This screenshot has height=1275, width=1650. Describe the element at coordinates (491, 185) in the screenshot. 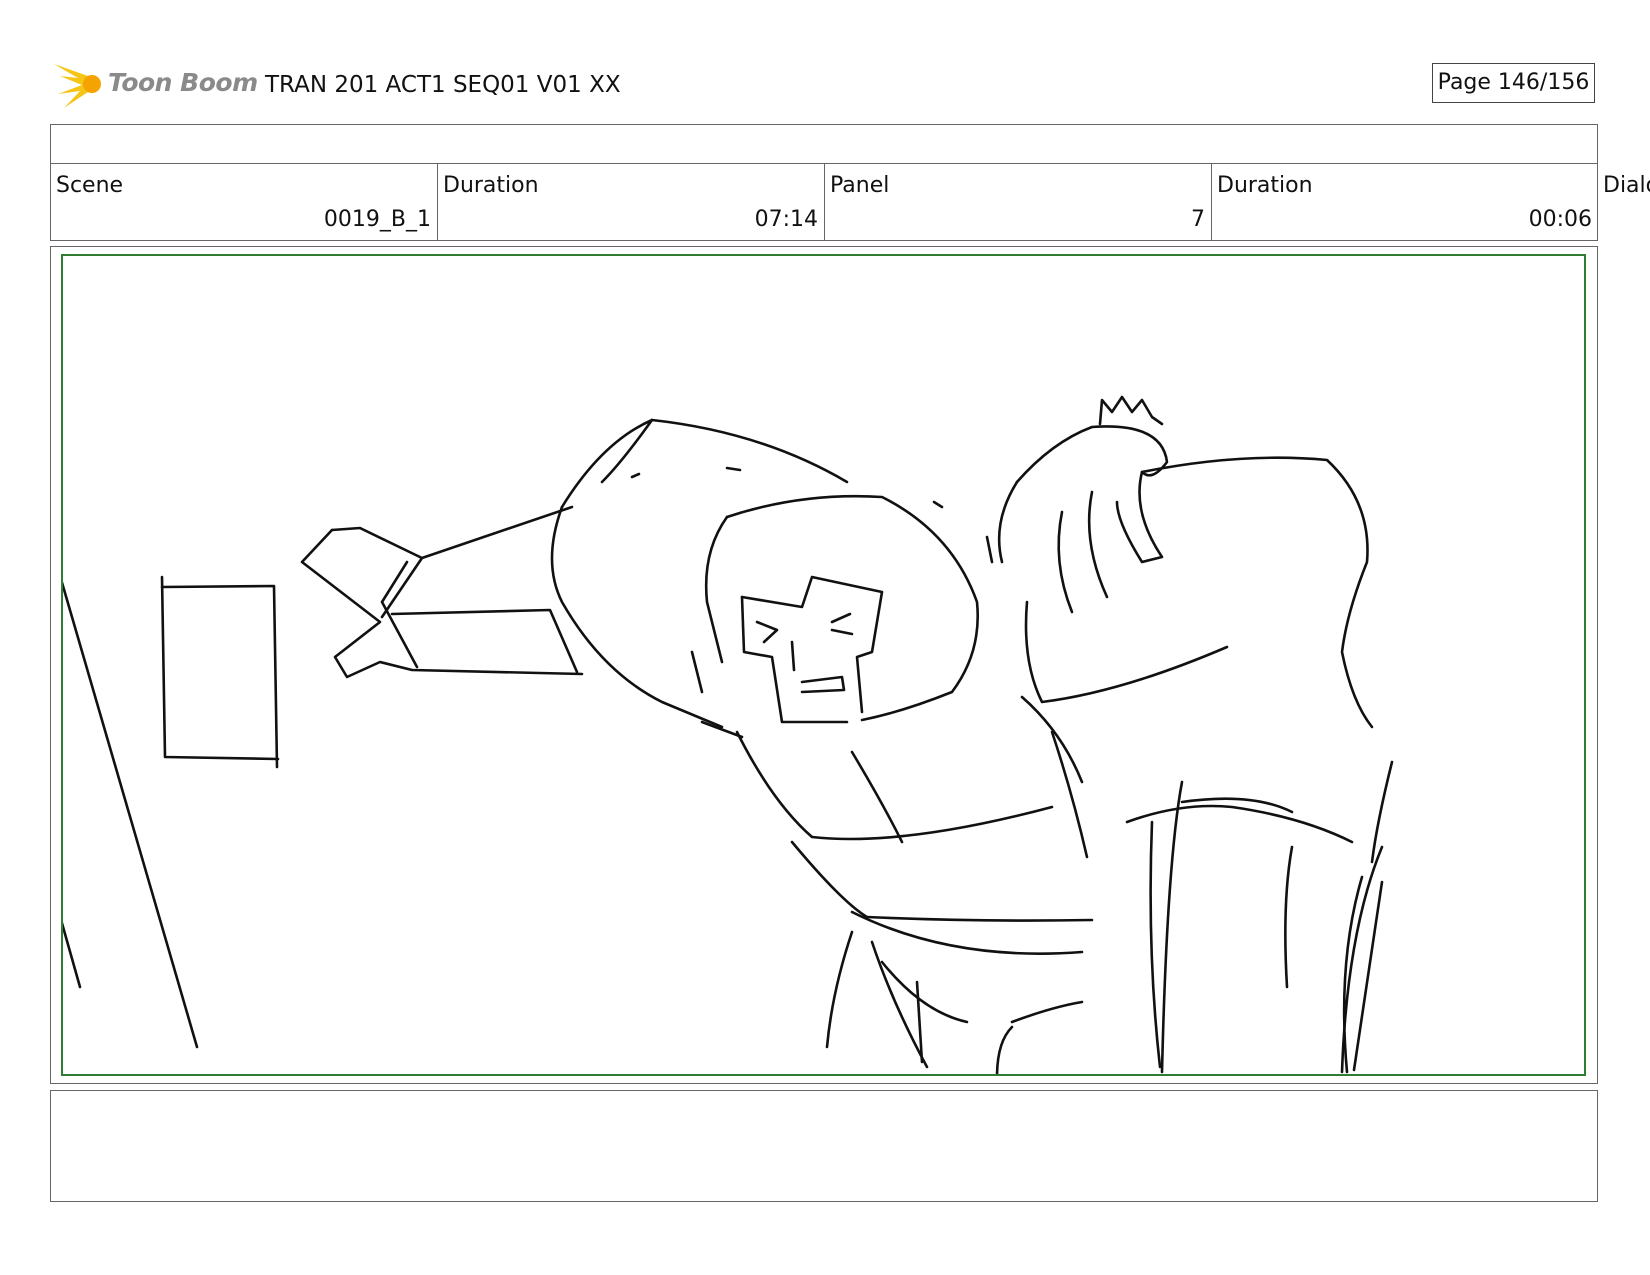

I see `scene-duration-label: Duration` at that location.